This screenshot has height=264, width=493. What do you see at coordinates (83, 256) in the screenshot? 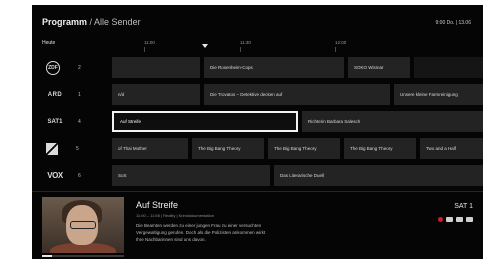
I see `program-progress` at bounding box center [83, 256].